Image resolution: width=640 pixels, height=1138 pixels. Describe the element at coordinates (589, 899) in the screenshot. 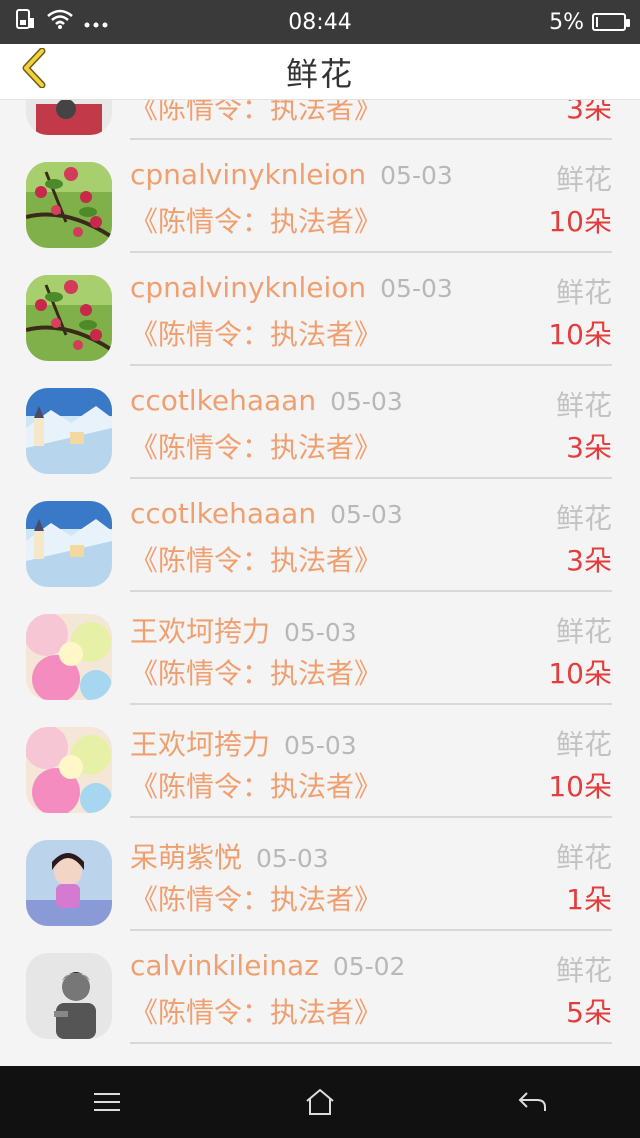

I see `flower-count: 1朵` at that location.